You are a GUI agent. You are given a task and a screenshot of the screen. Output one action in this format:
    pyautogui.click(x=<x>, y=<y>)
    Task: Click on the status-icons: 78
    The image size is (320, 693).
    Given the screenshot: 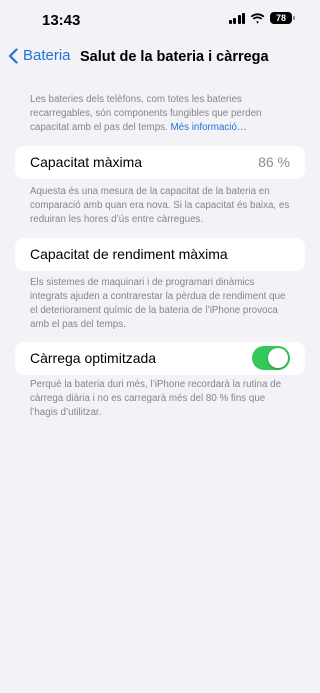 What is the action you would take?
    pyautogui.click(x=261, y=18)
    